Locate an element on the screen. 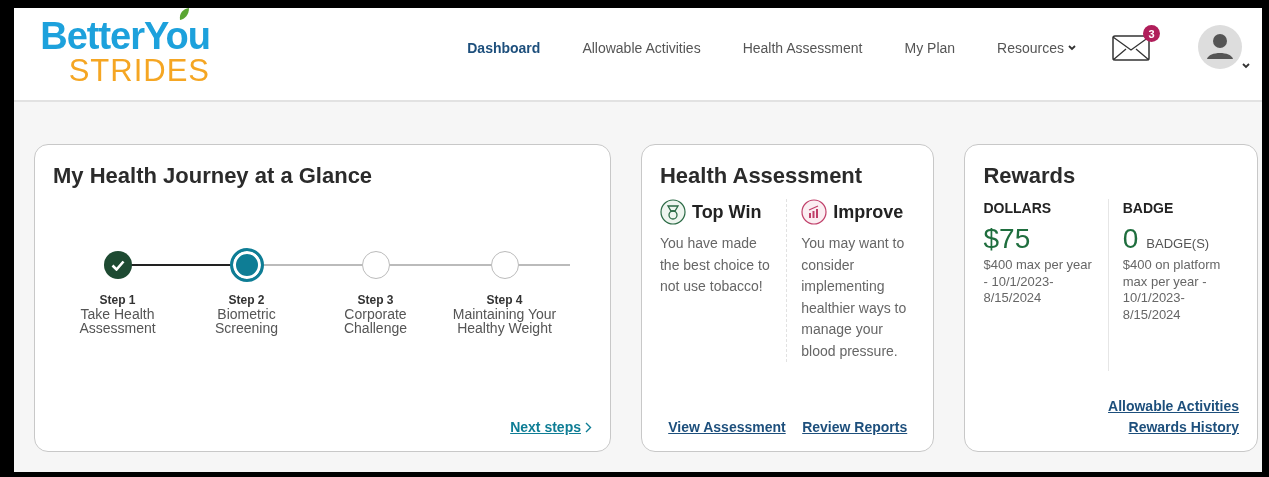 The image size is (1269, 477). column-heading: BADGE is located at coordinates (1148, 208).